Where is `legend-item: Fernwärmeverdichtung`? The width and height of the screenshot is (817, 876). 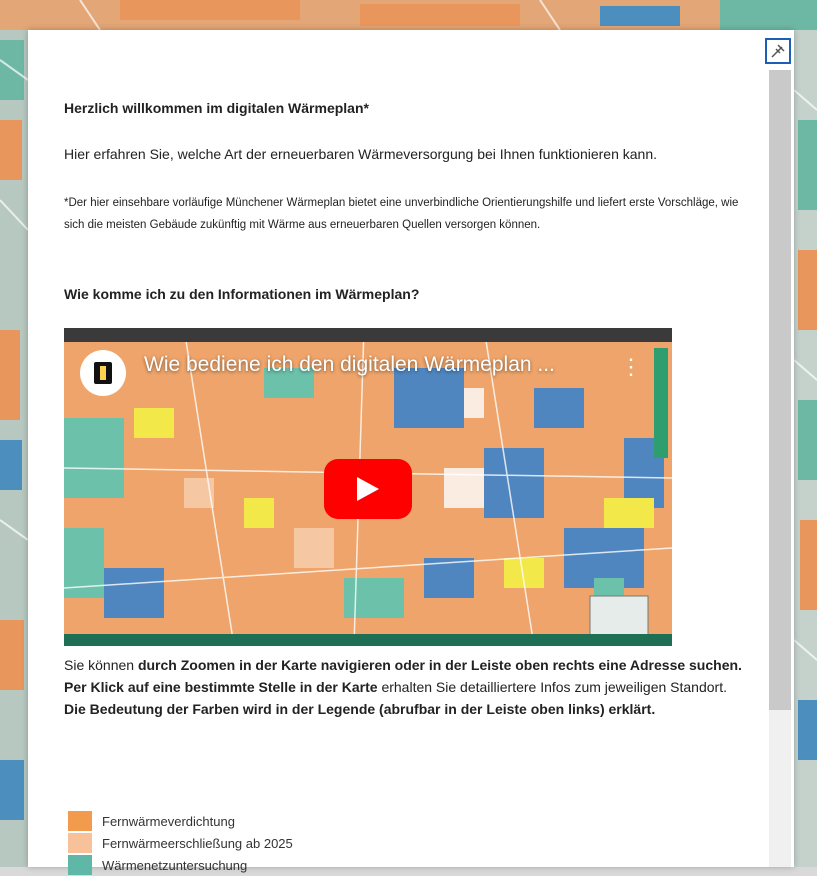 legend-item: Fernwärmeverdichtung is located at coordinates (180, 821).